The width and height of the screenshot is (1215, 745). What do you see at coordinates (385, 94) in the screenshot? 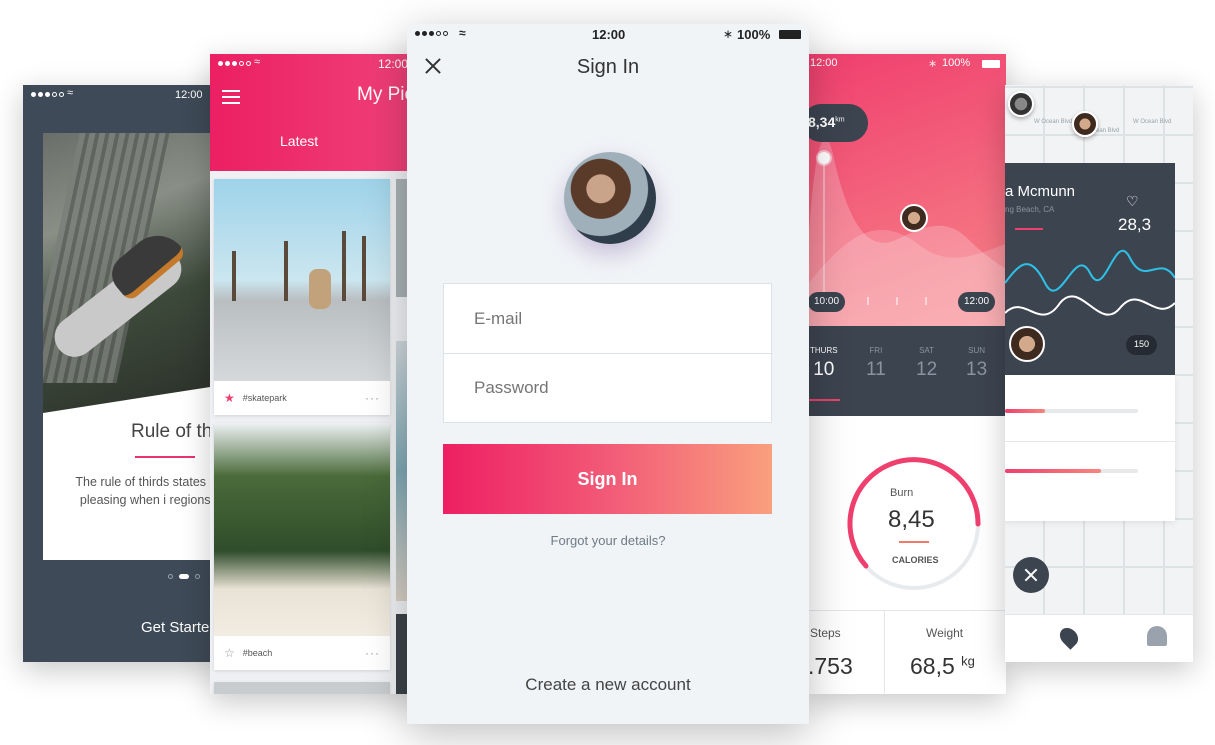
I see `gallery-title: My Pic` at bounding box center [385, 94].